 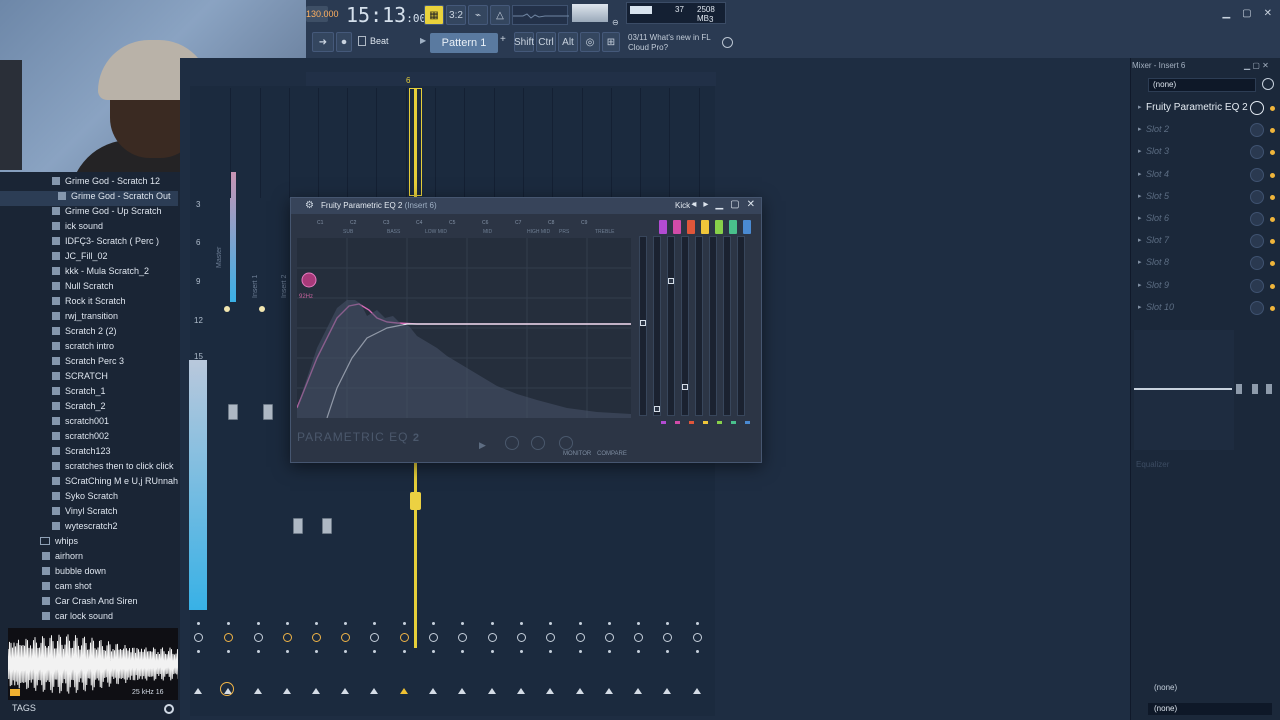 What do you see at coordinates (693, 204) in the screenshot?
I see `prev-preset-icon: ◂` at bounding box center [693, 204].